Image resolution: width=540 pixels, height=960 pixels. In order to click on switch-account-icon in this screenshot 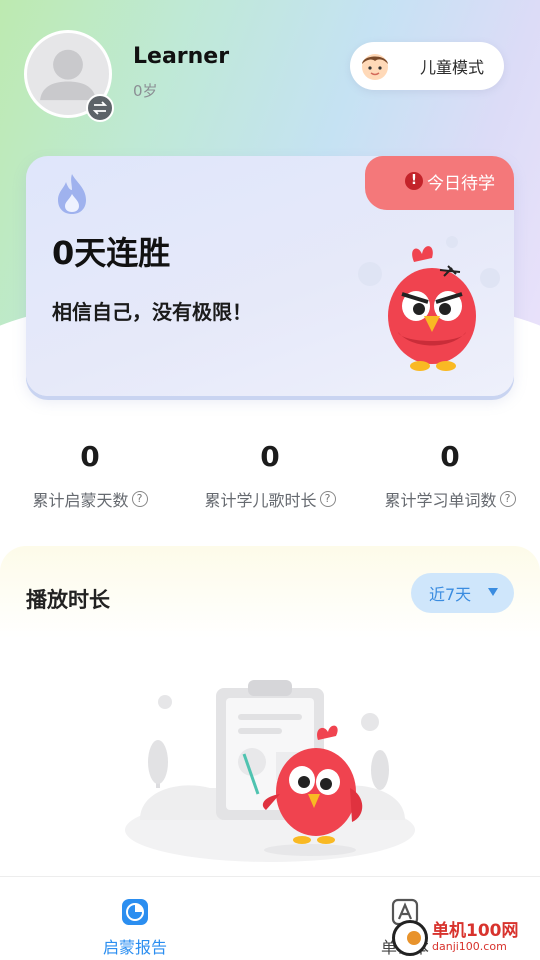, I will do `click(100, 108)`.